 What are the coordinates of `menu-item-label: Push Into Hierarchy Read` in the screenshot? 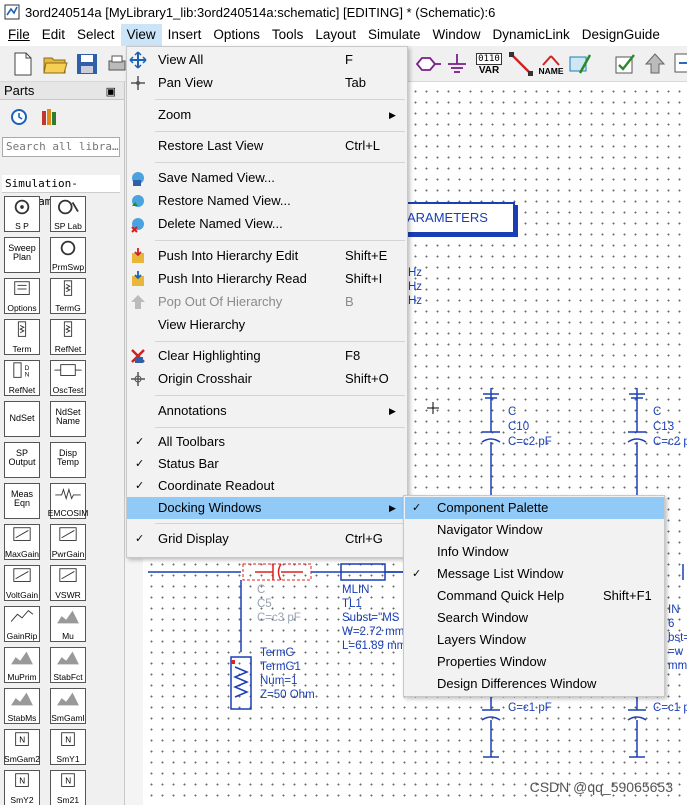 It's located at (232, 278).